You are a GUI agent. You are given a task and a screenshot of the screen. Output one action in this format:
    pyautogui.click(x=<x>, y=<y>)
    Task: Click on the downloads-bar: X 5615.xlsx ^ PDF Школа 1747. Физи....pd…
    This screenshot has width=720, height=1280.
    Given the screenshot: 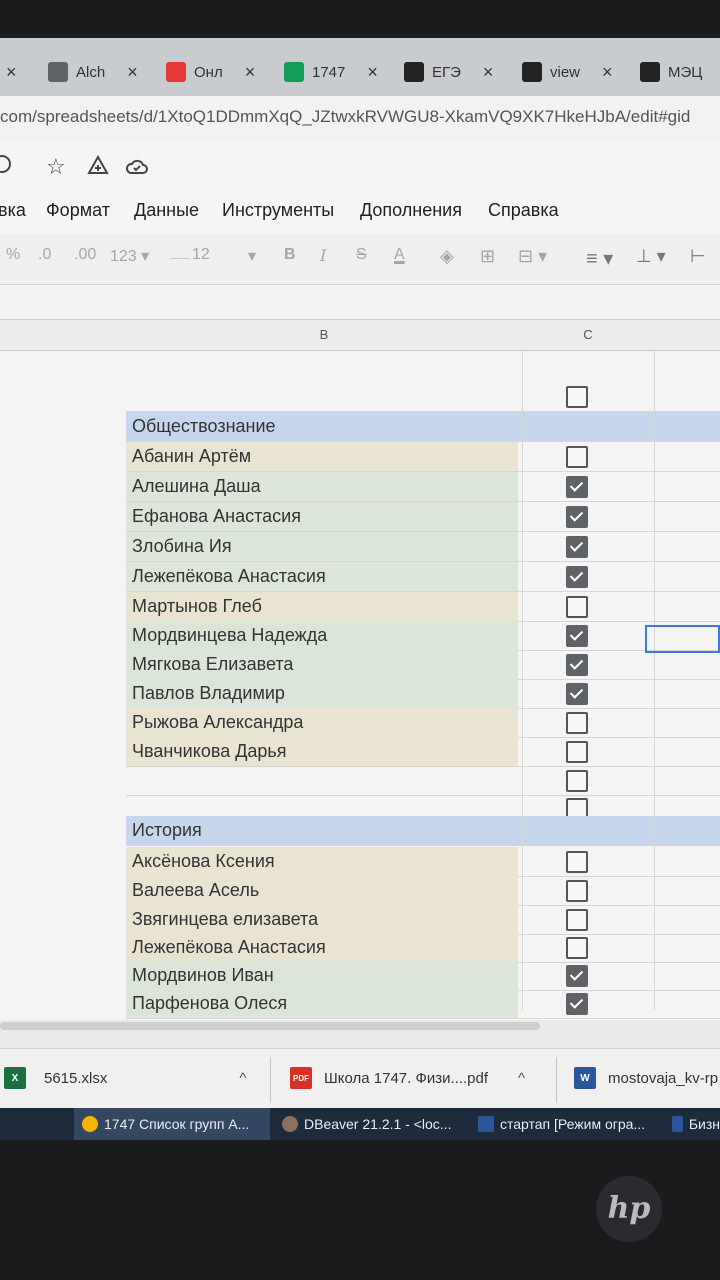 What is the action you would take?
    pyautogui.click(x=360, y=1078)
    